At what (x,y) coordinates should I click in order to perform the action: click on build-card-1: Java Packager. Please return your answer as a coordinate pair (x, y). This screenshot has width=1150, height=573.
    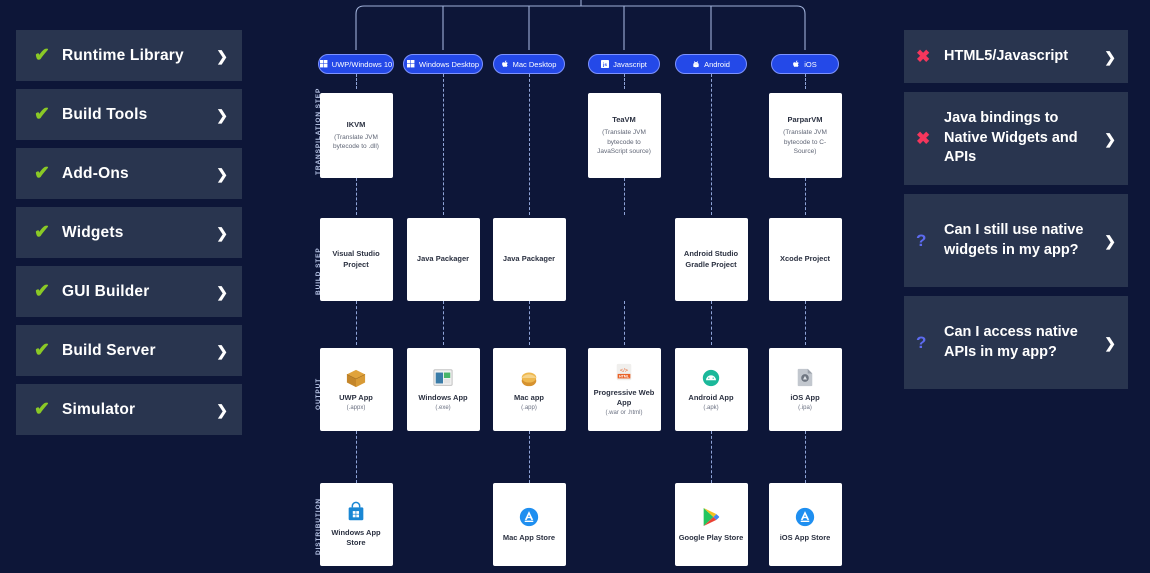
    Looking at the image, I should click on (443, 259).